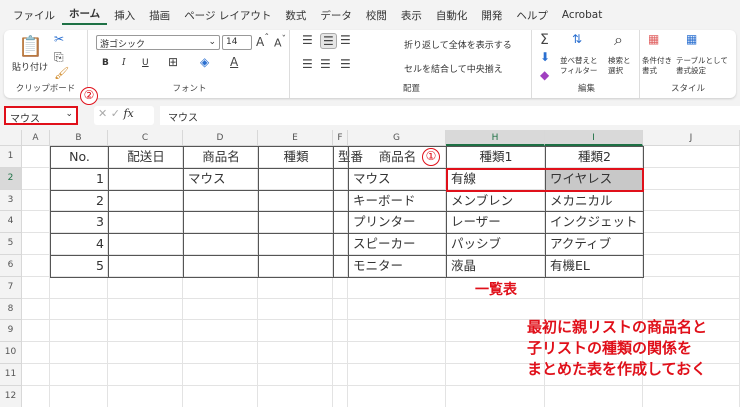 Image resolution: width=740 pixels, height=407 pixels. I want to click on left_table-cell: マウス, so click(221, 179).